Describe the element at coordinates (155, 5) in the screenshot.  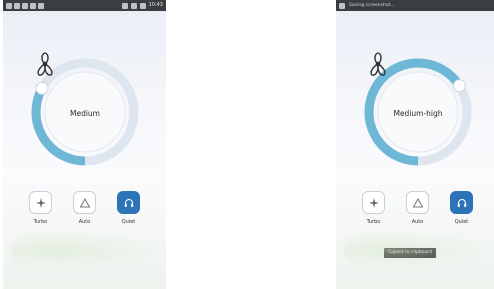
I see `clock: 10:43` at that location.